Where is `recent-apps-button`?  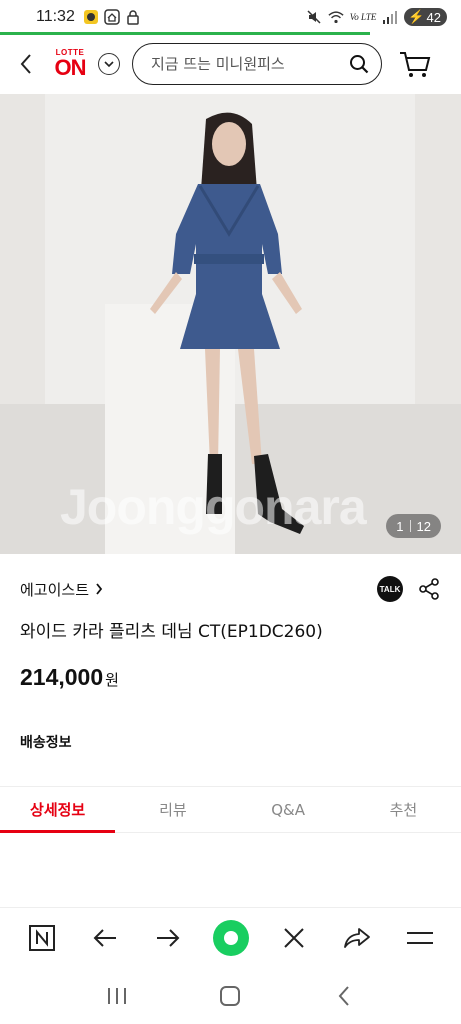 recent-apps-button is located at coordinates (117, 996).